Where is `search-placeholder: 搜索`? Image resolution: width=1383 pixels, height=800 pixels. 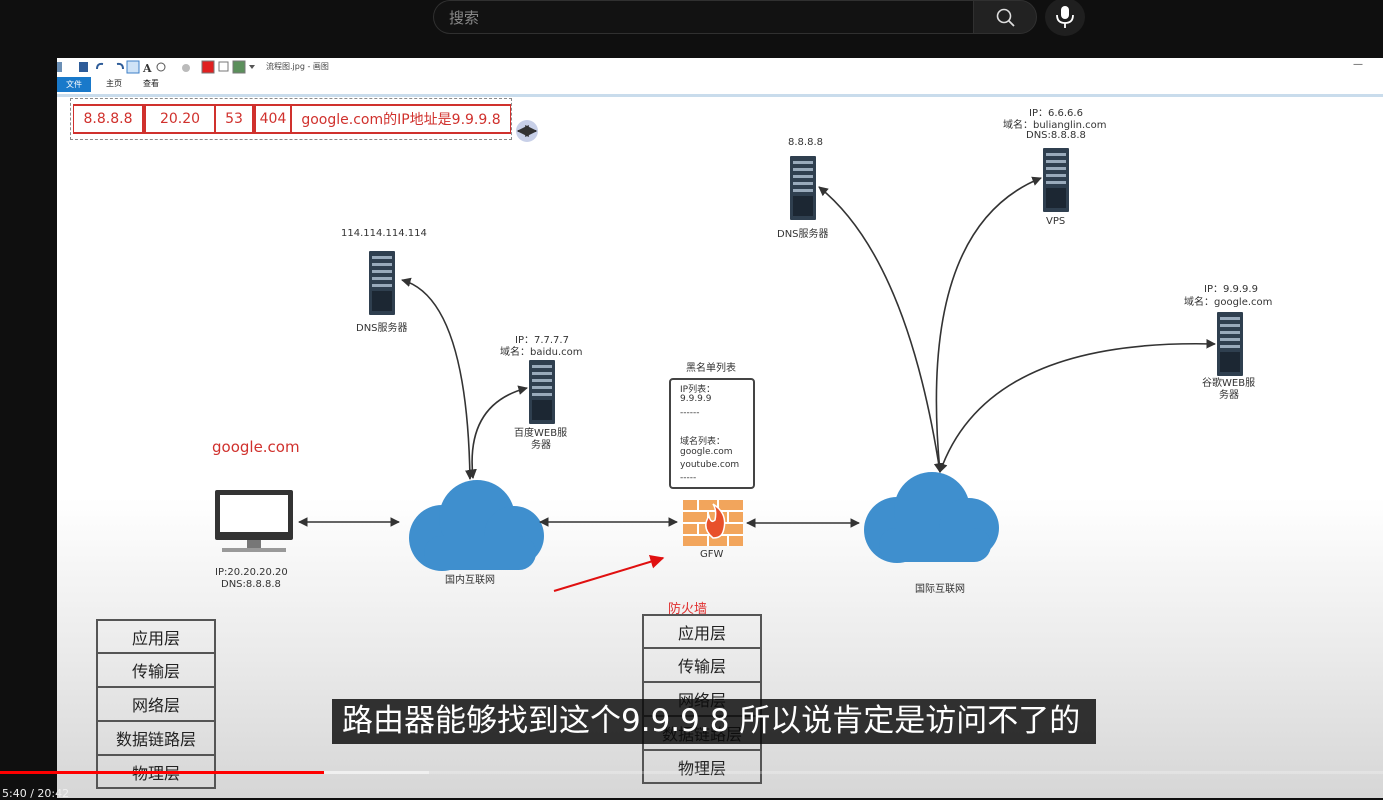
search-placeholder: 搜索 is located at coordinates (464, 18).